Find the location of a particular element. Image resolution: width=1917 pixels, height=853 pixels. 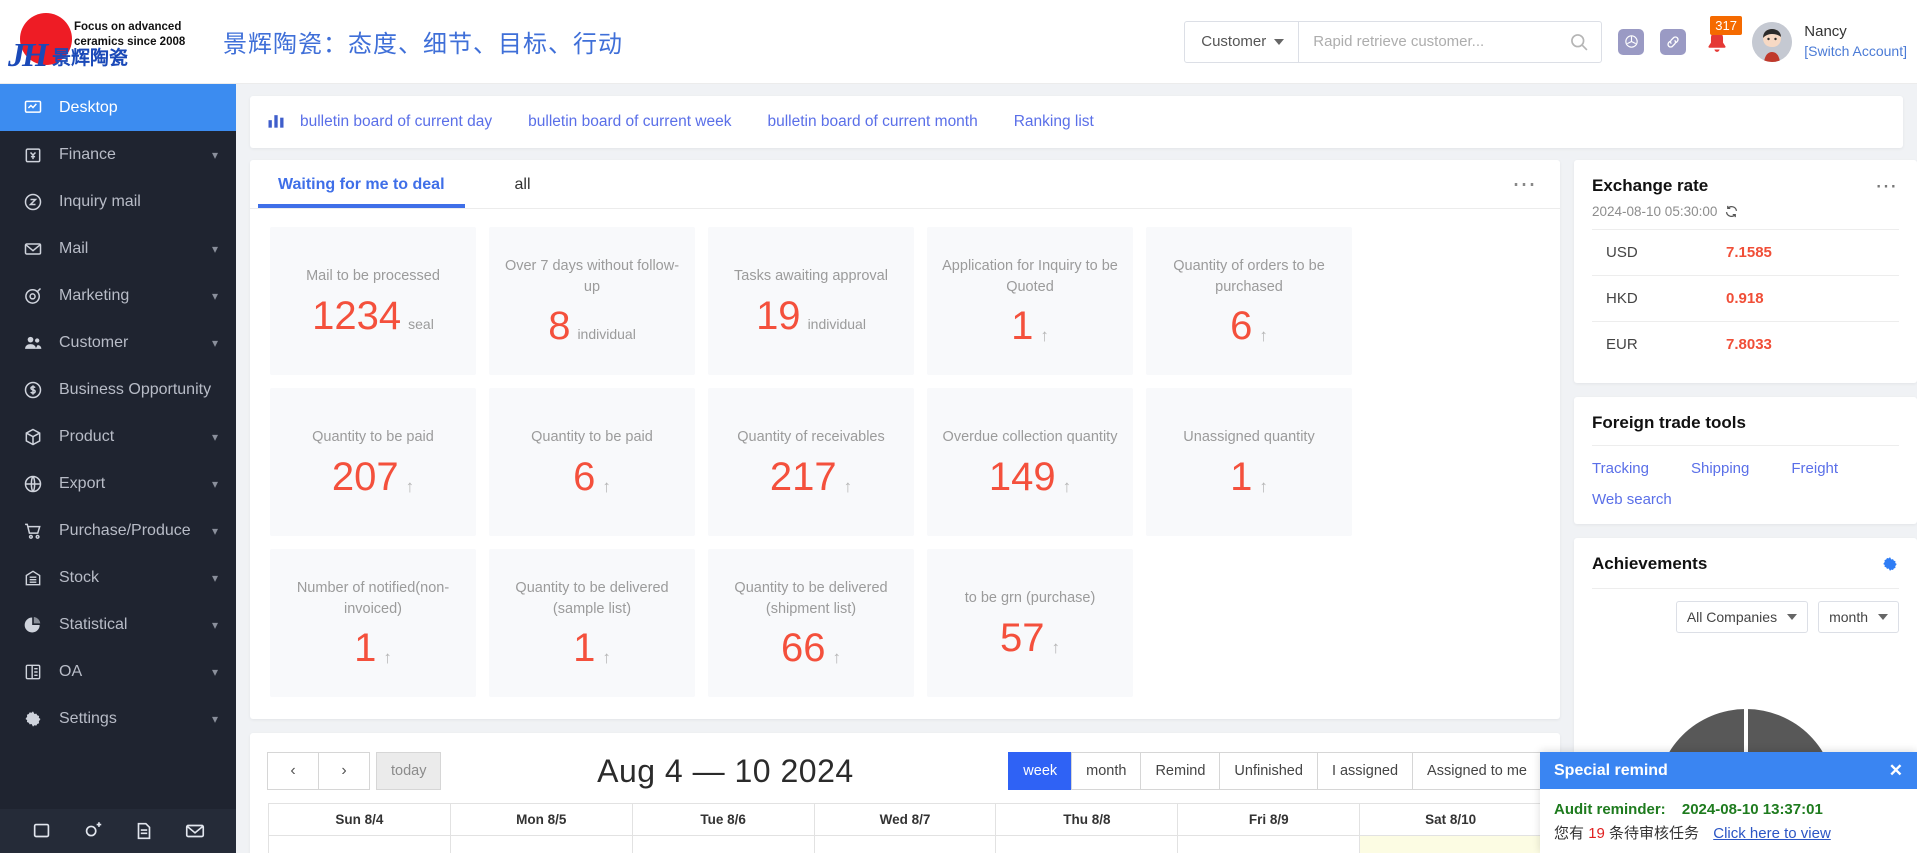

stat-card: Quantity to be delivered (sample list) 1 ↑ is located at coordinates (592, 623).